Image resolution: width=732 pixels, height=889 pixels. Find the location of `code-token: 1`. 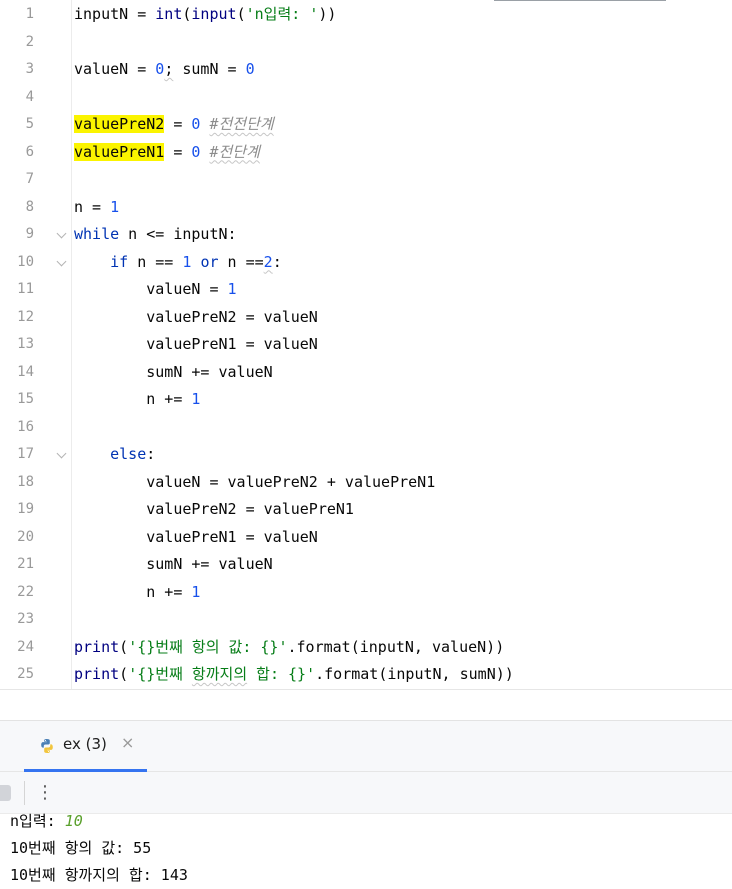

code-token: 1 is located at coordinates (196, 399).